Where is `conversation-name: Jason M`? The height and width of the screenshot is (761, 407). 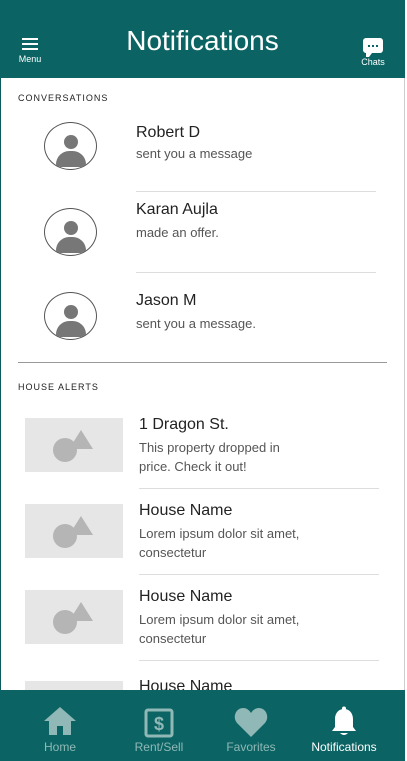
conversation-name: Jason M is located at coordinates (166, 300).